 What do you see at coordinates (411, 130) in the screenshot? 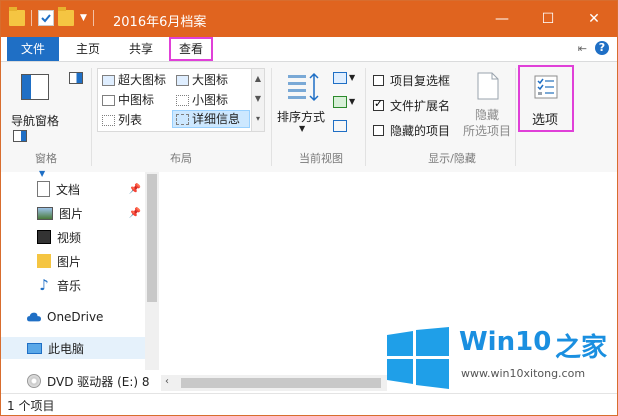
I see `hidden-items-toggle: 隐藏的项目` at bounding box center [411, 130].